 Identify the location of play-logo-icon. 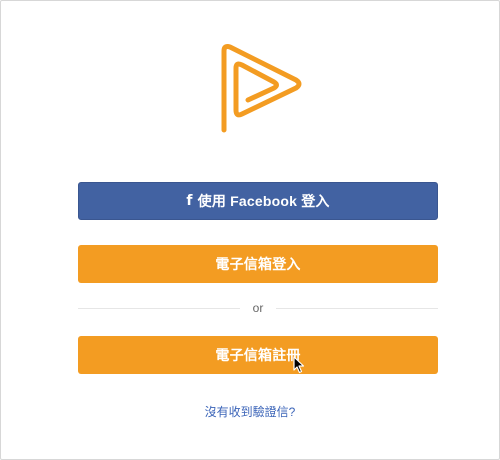
(261, 88).